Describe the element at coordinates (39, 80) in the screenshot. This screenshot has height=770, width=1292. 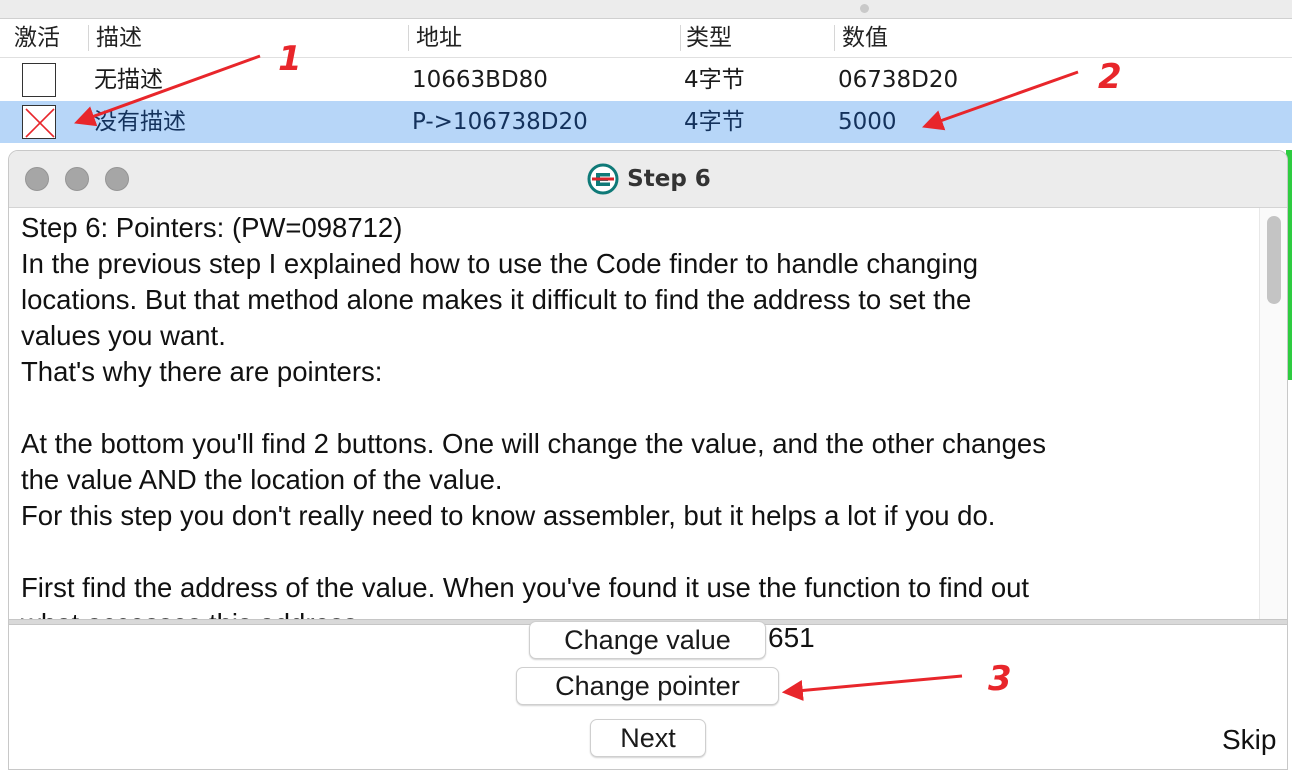
I see `active-checkbox` at that location.